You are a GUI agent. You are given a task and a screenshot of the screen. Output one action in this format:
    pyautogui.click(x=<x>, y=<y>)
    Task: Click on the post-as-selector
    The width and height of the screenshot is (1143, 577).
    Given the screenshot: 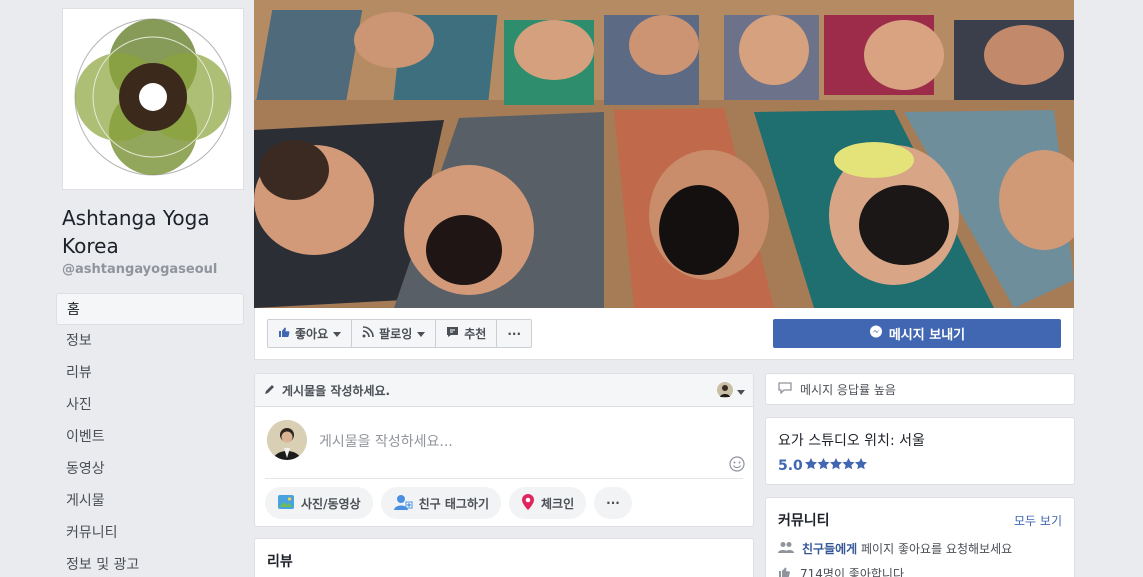 What is the action you would take?
    pyautogui.click(x=731, y=391)
    